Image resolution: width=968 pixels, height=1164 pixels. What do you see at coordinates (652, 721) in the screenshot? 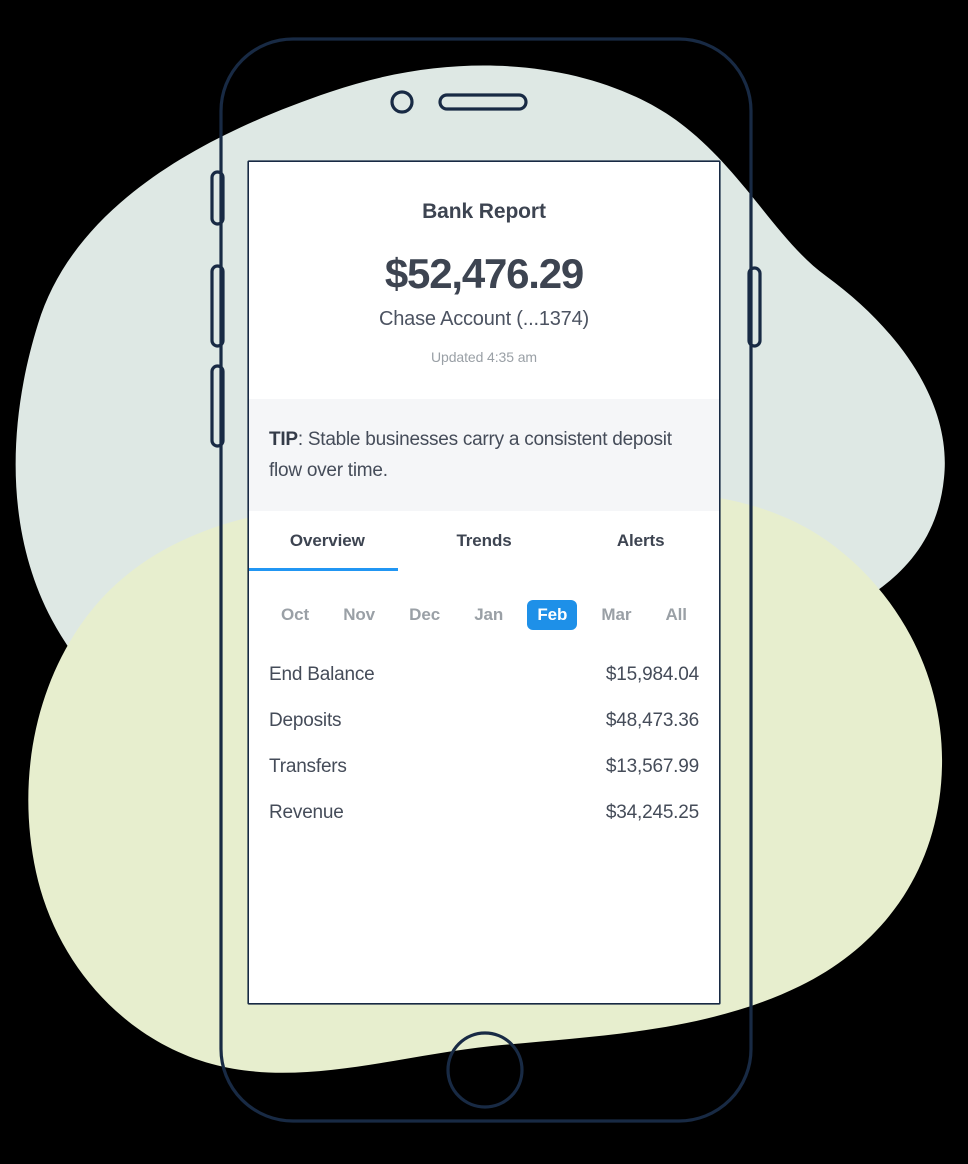
I see `row-value-deposits: $48,473.36` at bounding box center [652, 721].